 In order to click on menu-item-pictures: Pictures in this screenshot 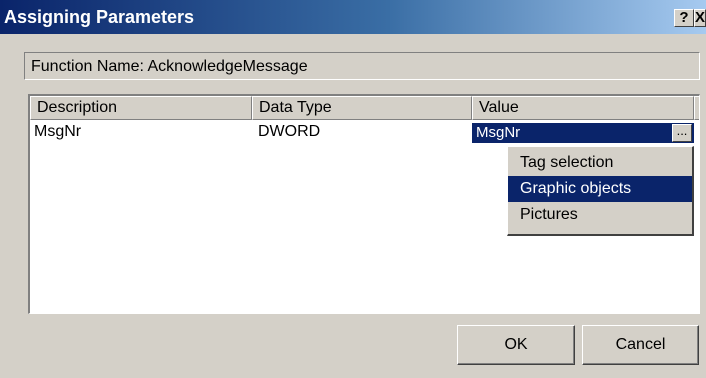, I will do `click(600, 215)`.